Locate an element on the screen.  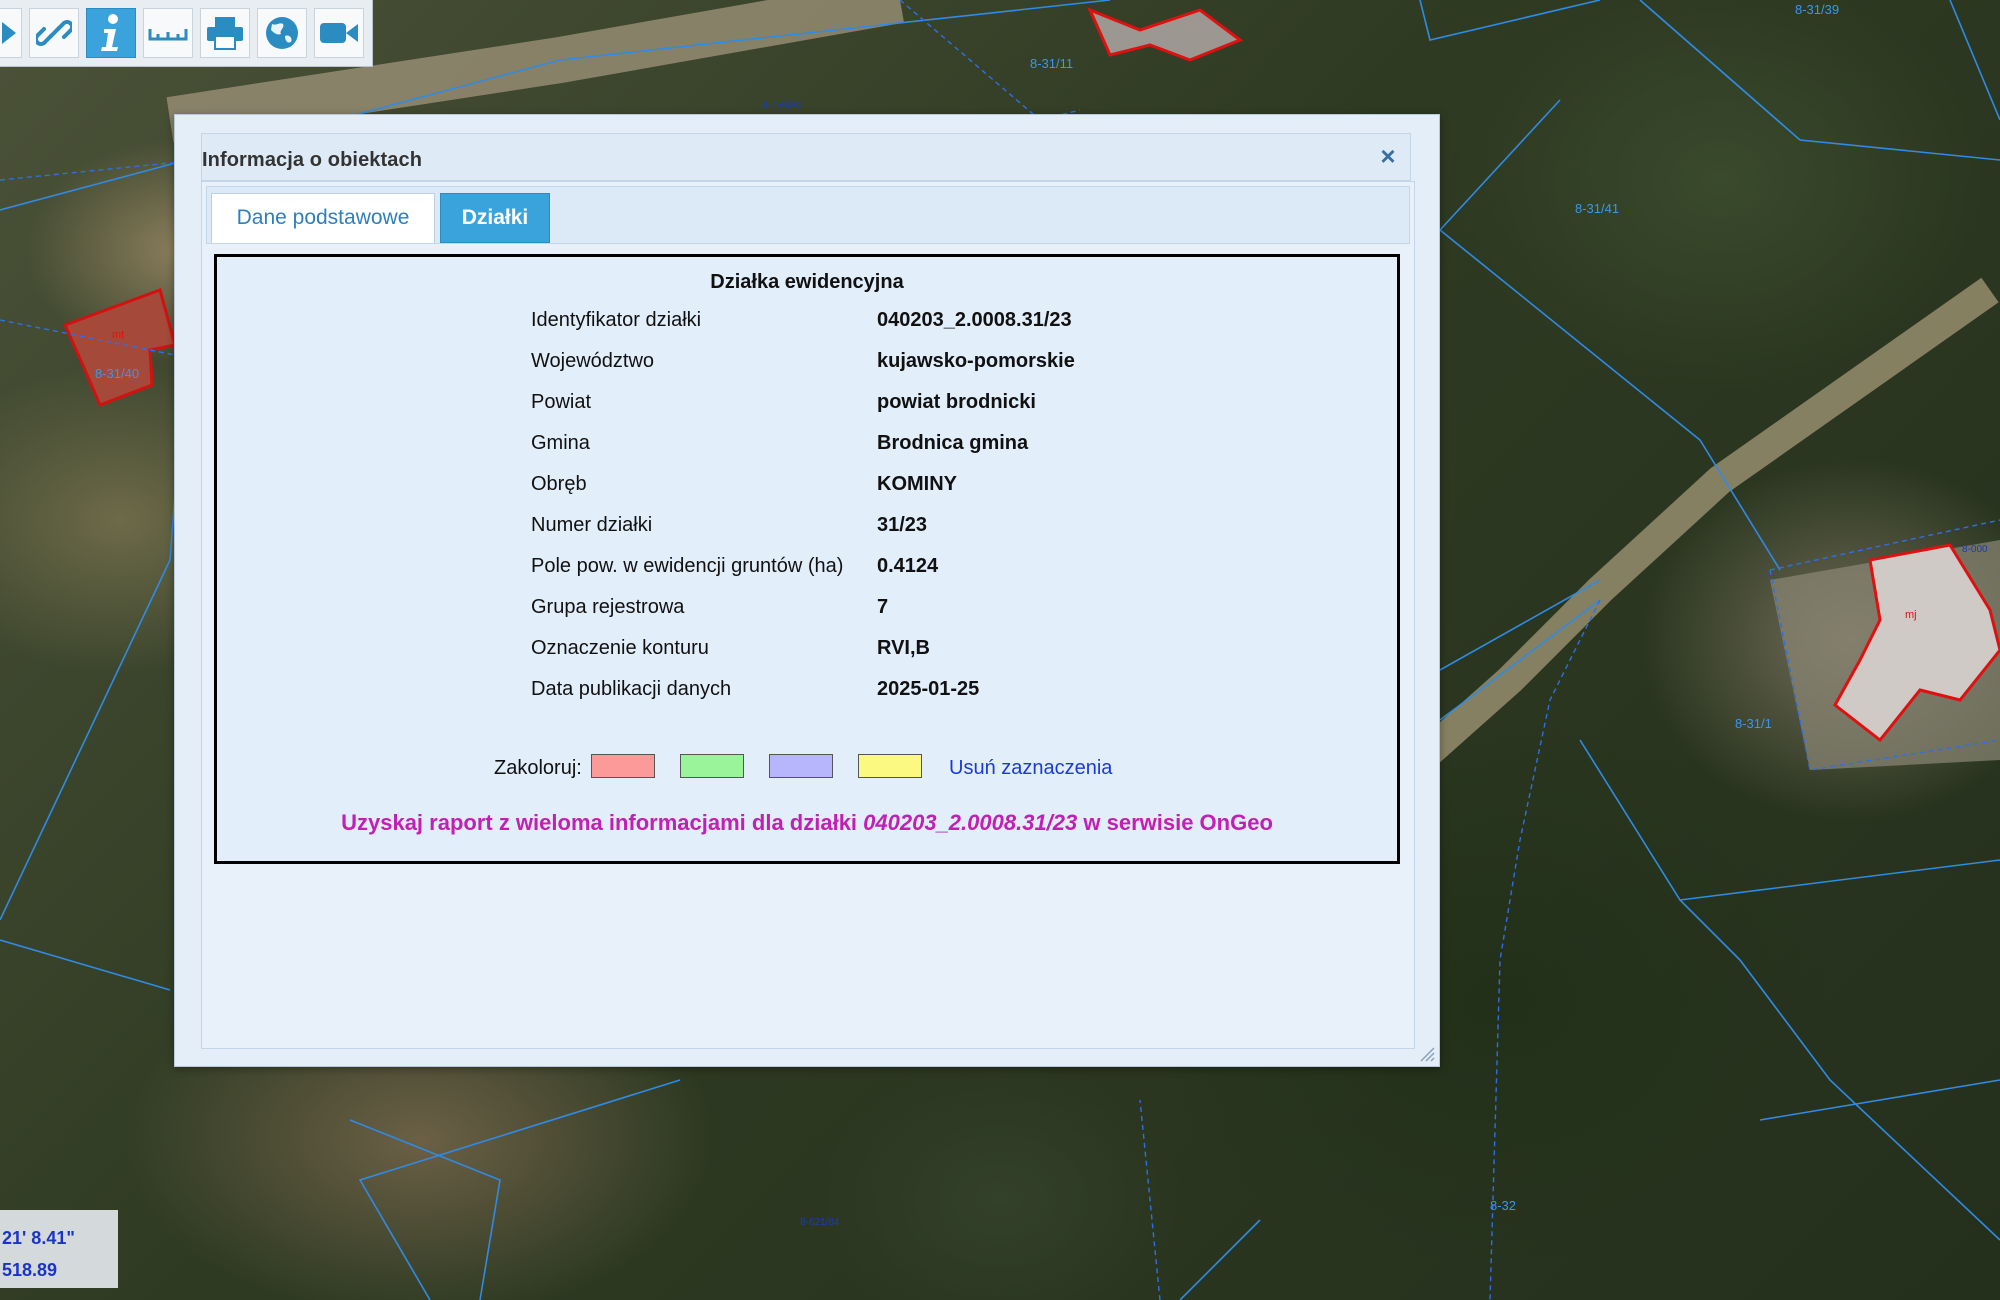
remove-highlights-link: Usuń zaznaczenia is located at coordinates (1030, 768).